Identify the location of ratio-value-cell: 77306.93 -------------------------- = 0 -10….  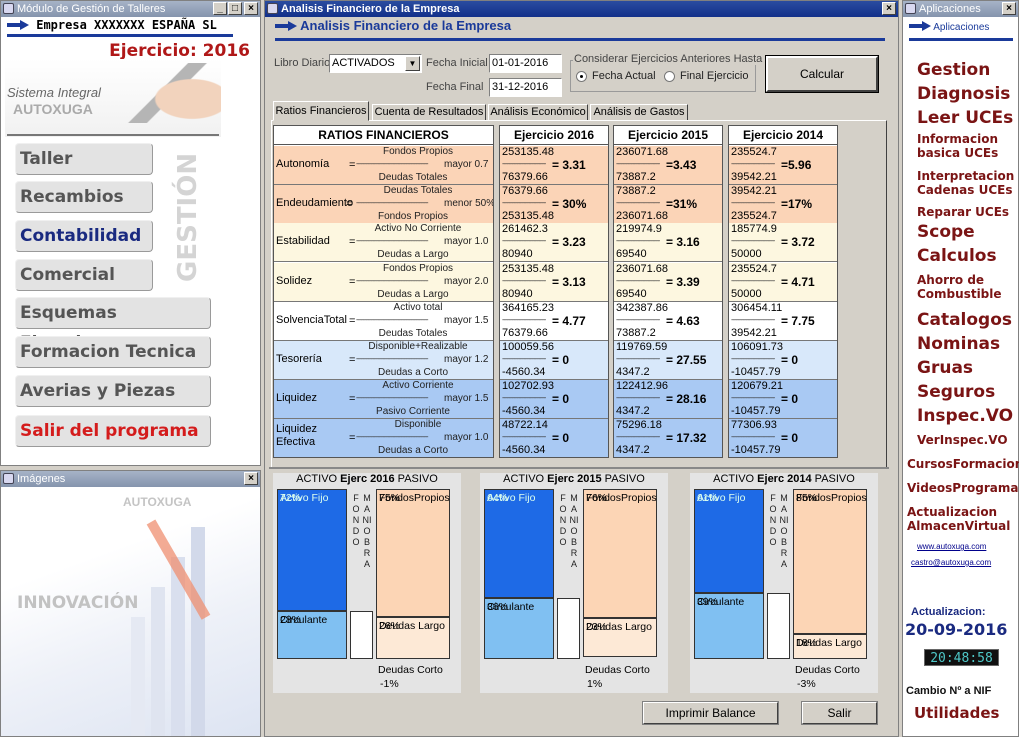
(783, 438).